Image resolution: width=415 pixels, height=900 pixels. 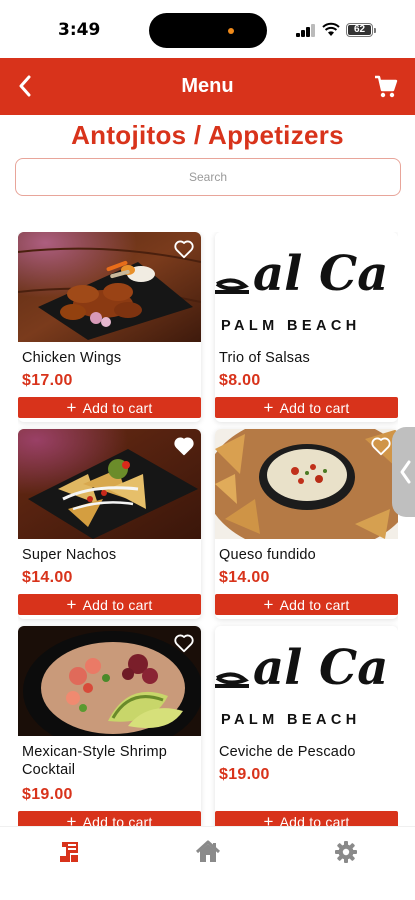 I want to click on cart-icon, so click(x=386, y=86).